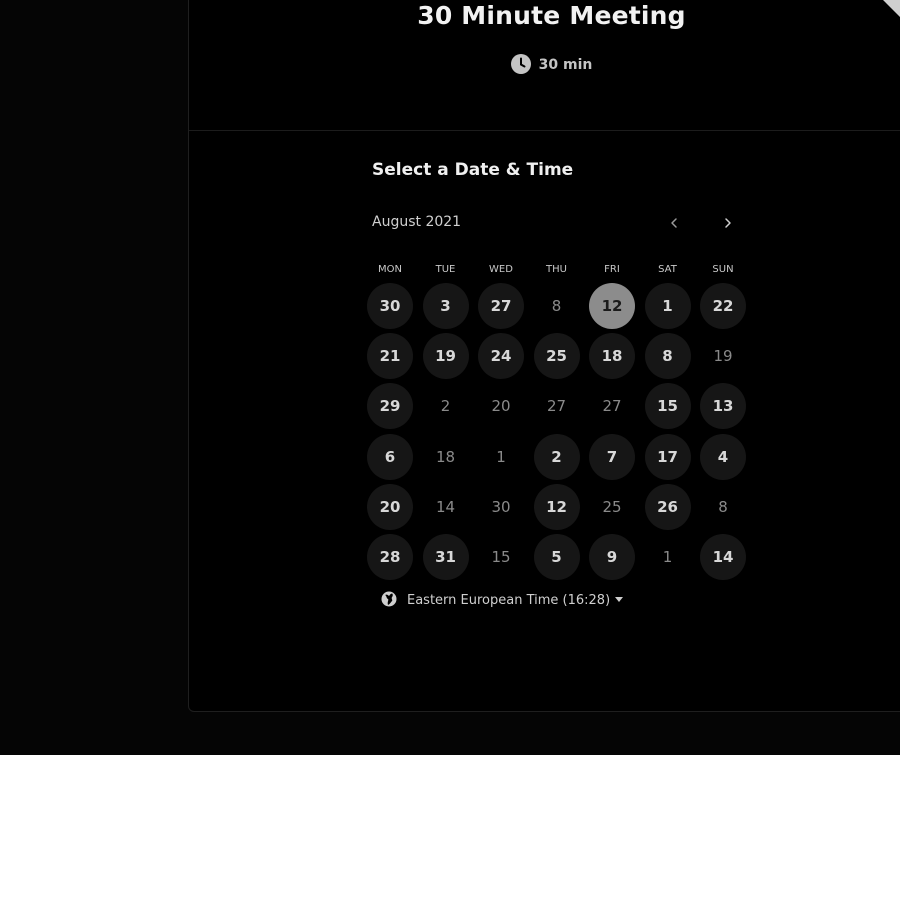 Image resolution: width=900 pixels, height=900 pixels. I want to click on unavailable-date: 2, so click(445, 406).